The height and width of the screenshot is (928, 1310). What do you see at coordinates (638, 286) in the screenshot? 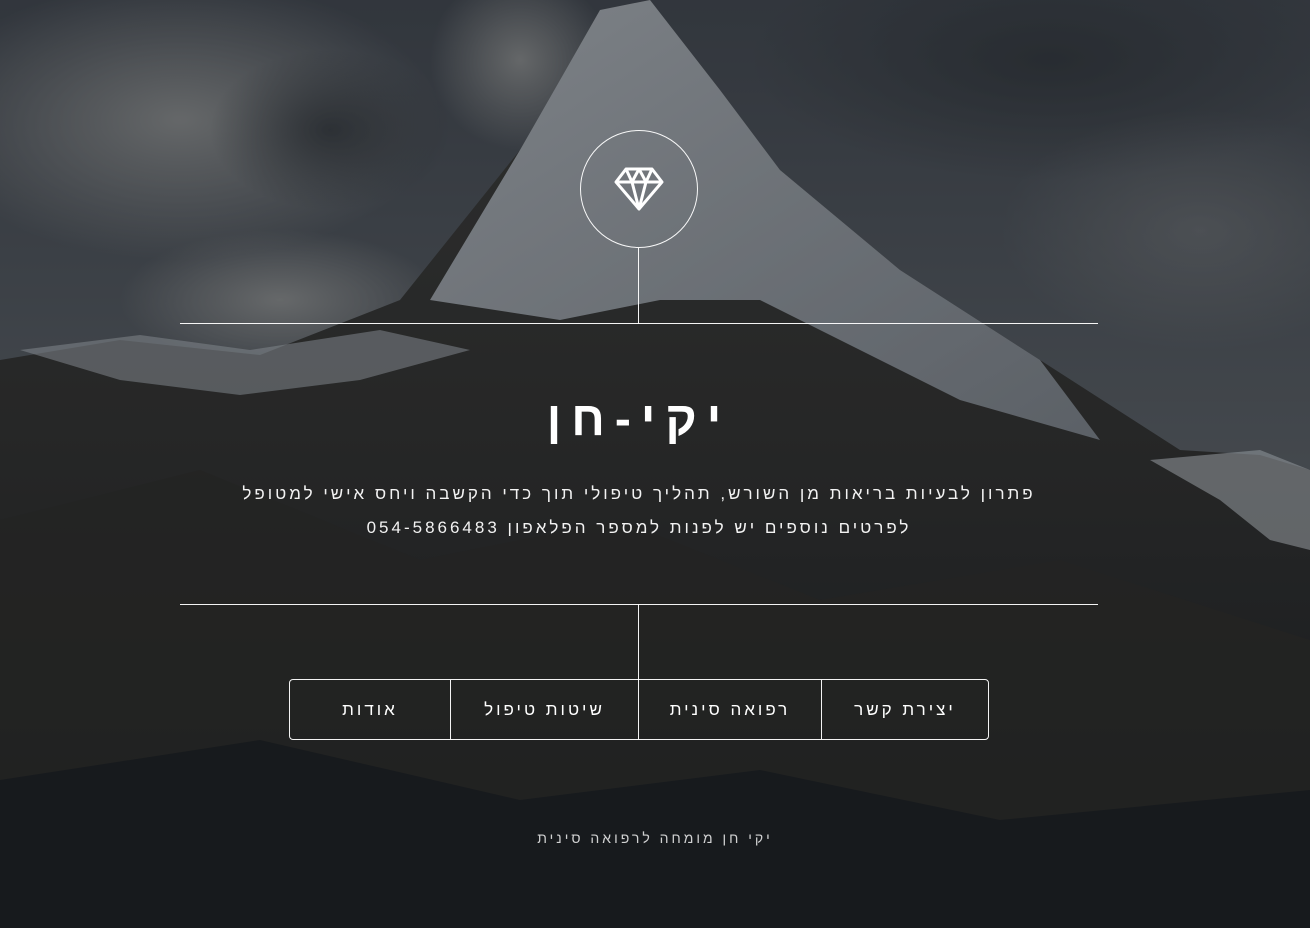
I see `connector-line-top` at bounding box center [638, 286].